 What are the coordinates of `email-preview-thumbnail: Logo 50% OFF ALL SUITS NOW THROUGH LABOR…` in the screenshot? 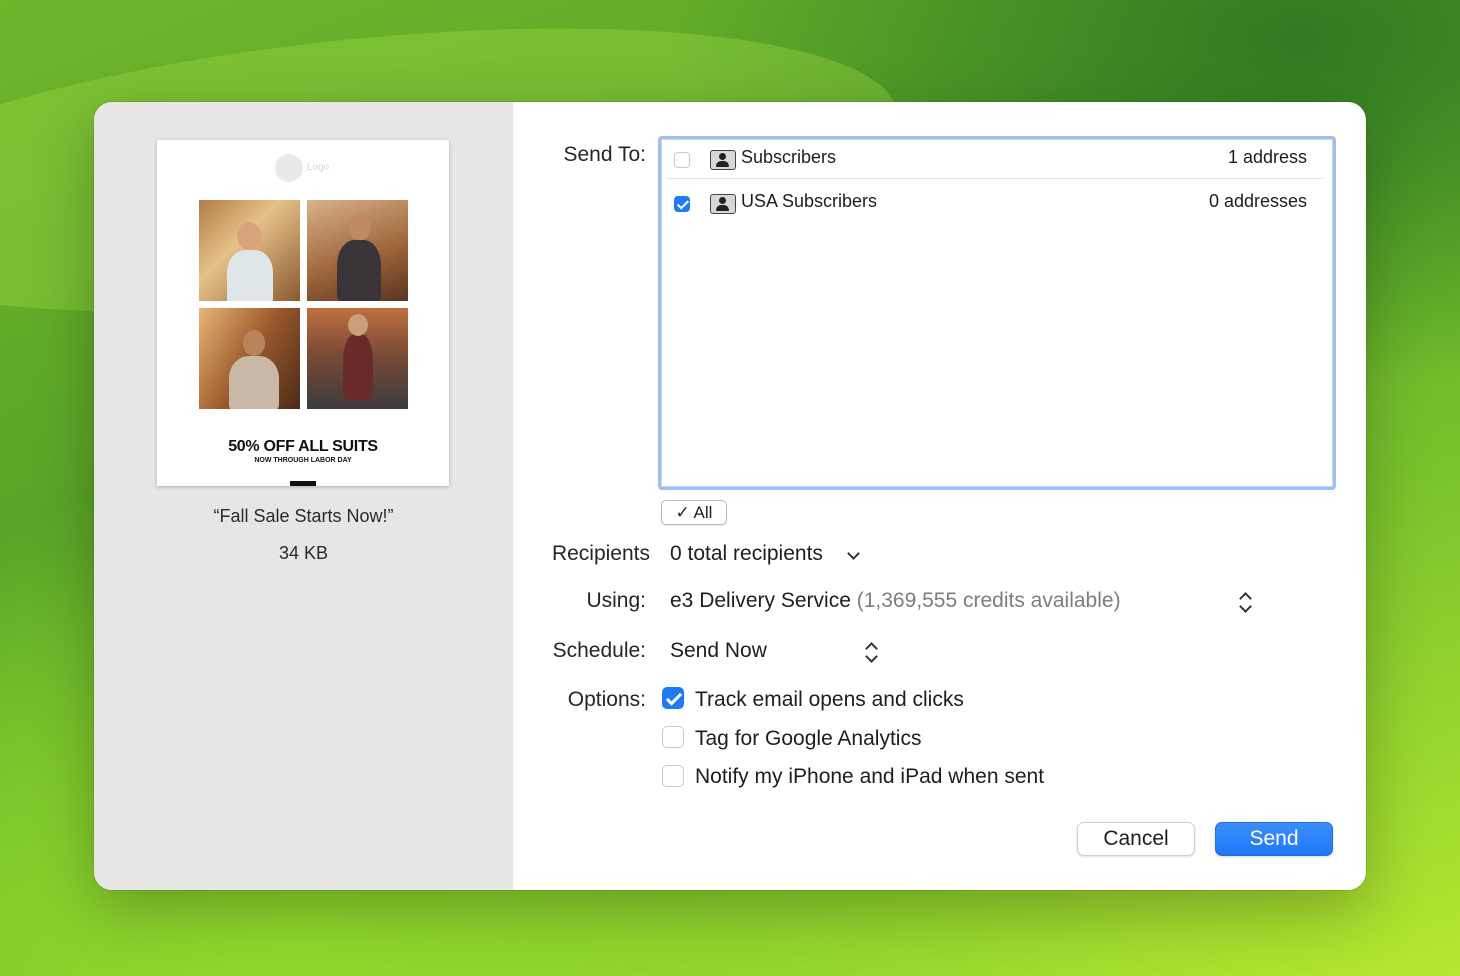 It's located at (303, 313).